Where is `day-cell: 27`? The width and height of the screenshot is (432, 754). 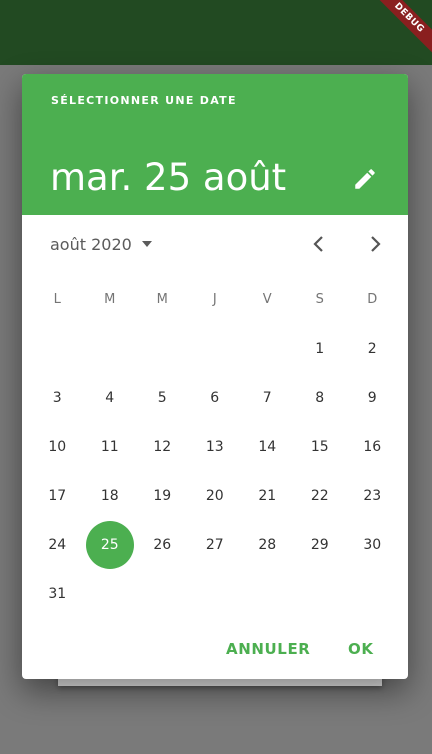
day-cell: 27 is located at coordinates (215, 544).